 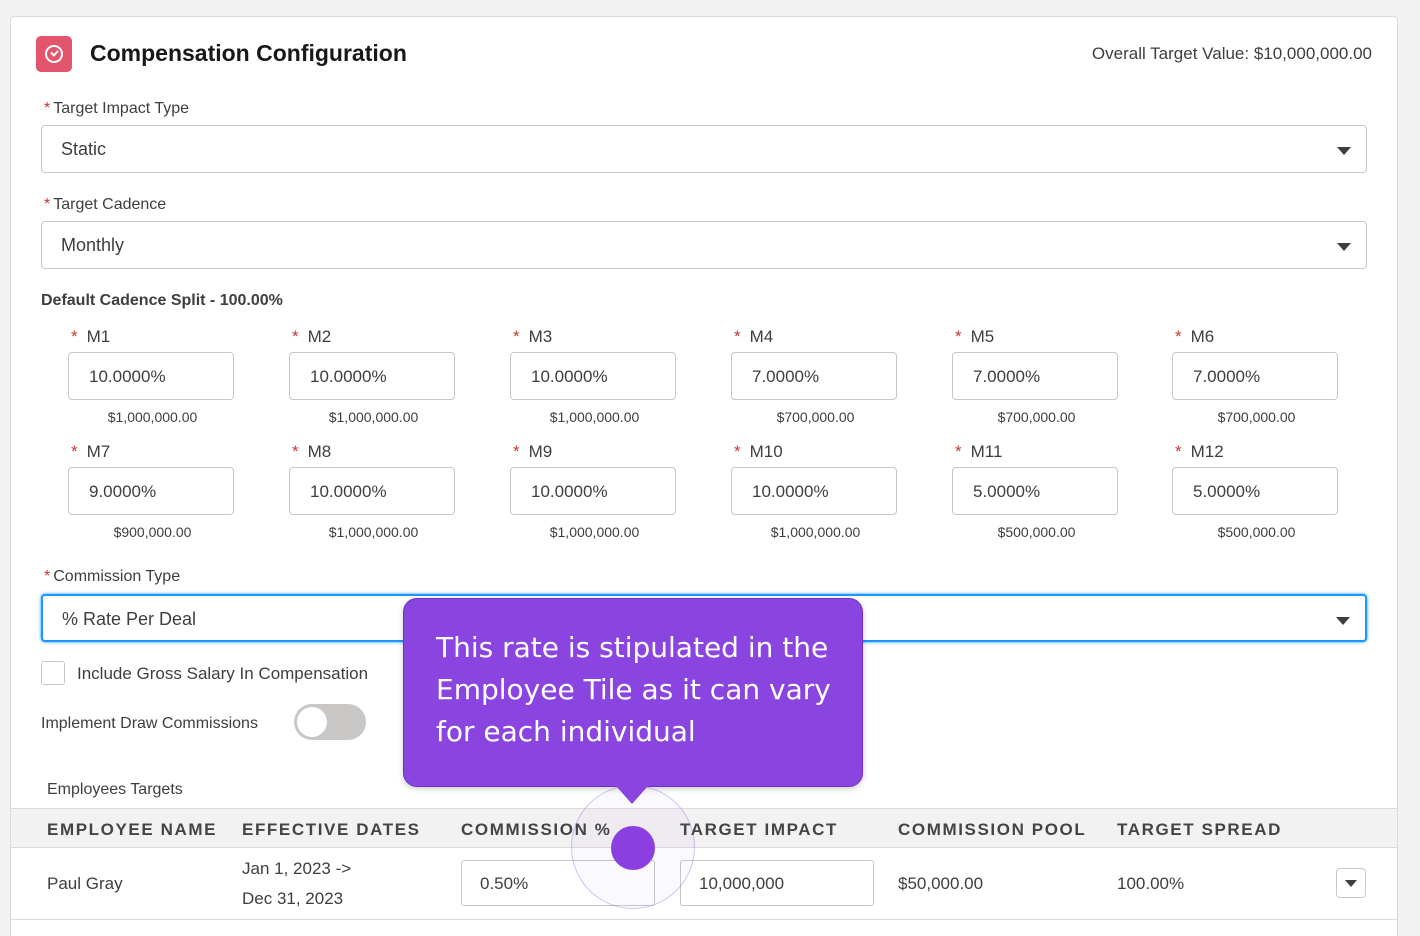 What do you see at coordinates (975, 336) in the screenshot?
I see `month-label: * M5` at bounding box center [975, 336].